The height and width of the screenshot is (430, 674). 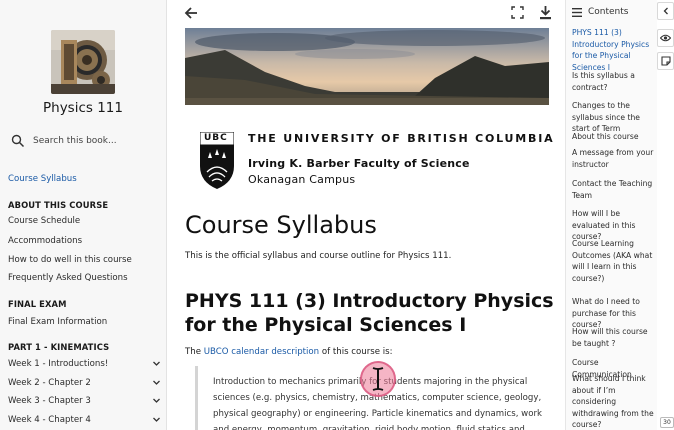 I want to click on eye-icon, so click(x=665, y=38).